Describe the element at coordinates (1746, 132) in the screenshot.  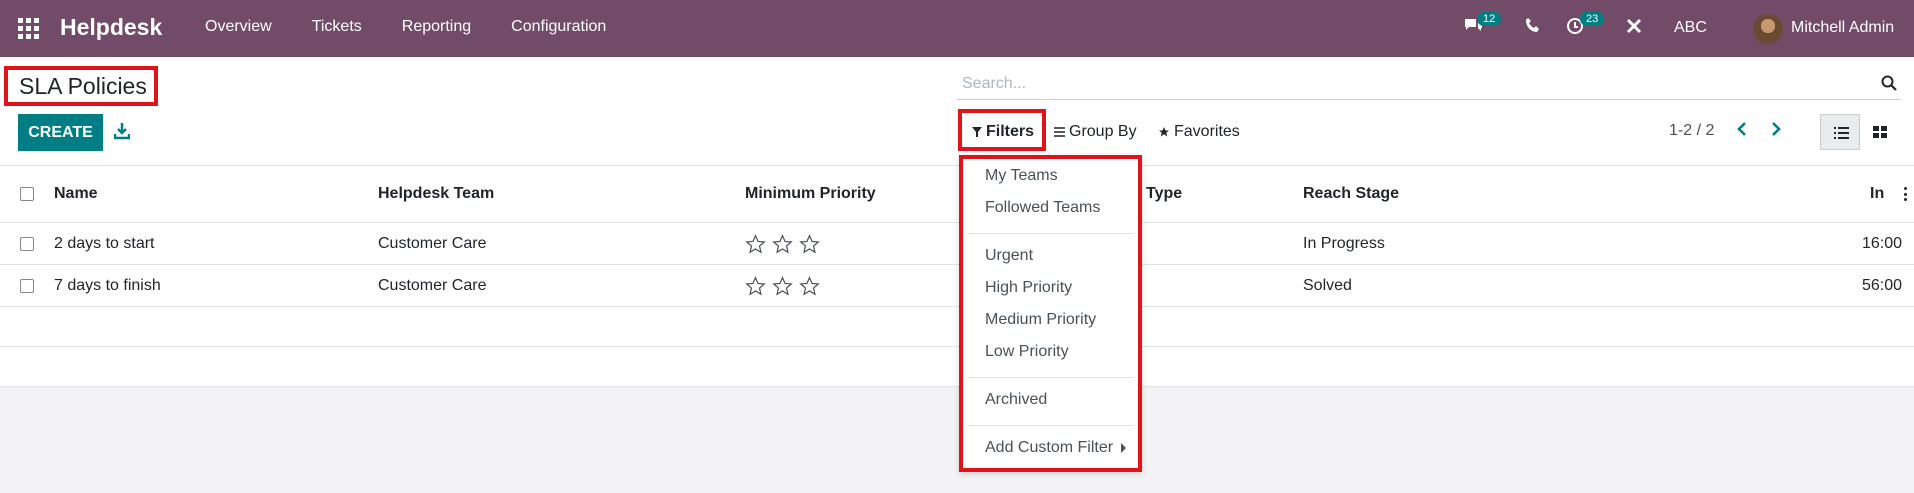
I see `pager-previous-icon` at that location.